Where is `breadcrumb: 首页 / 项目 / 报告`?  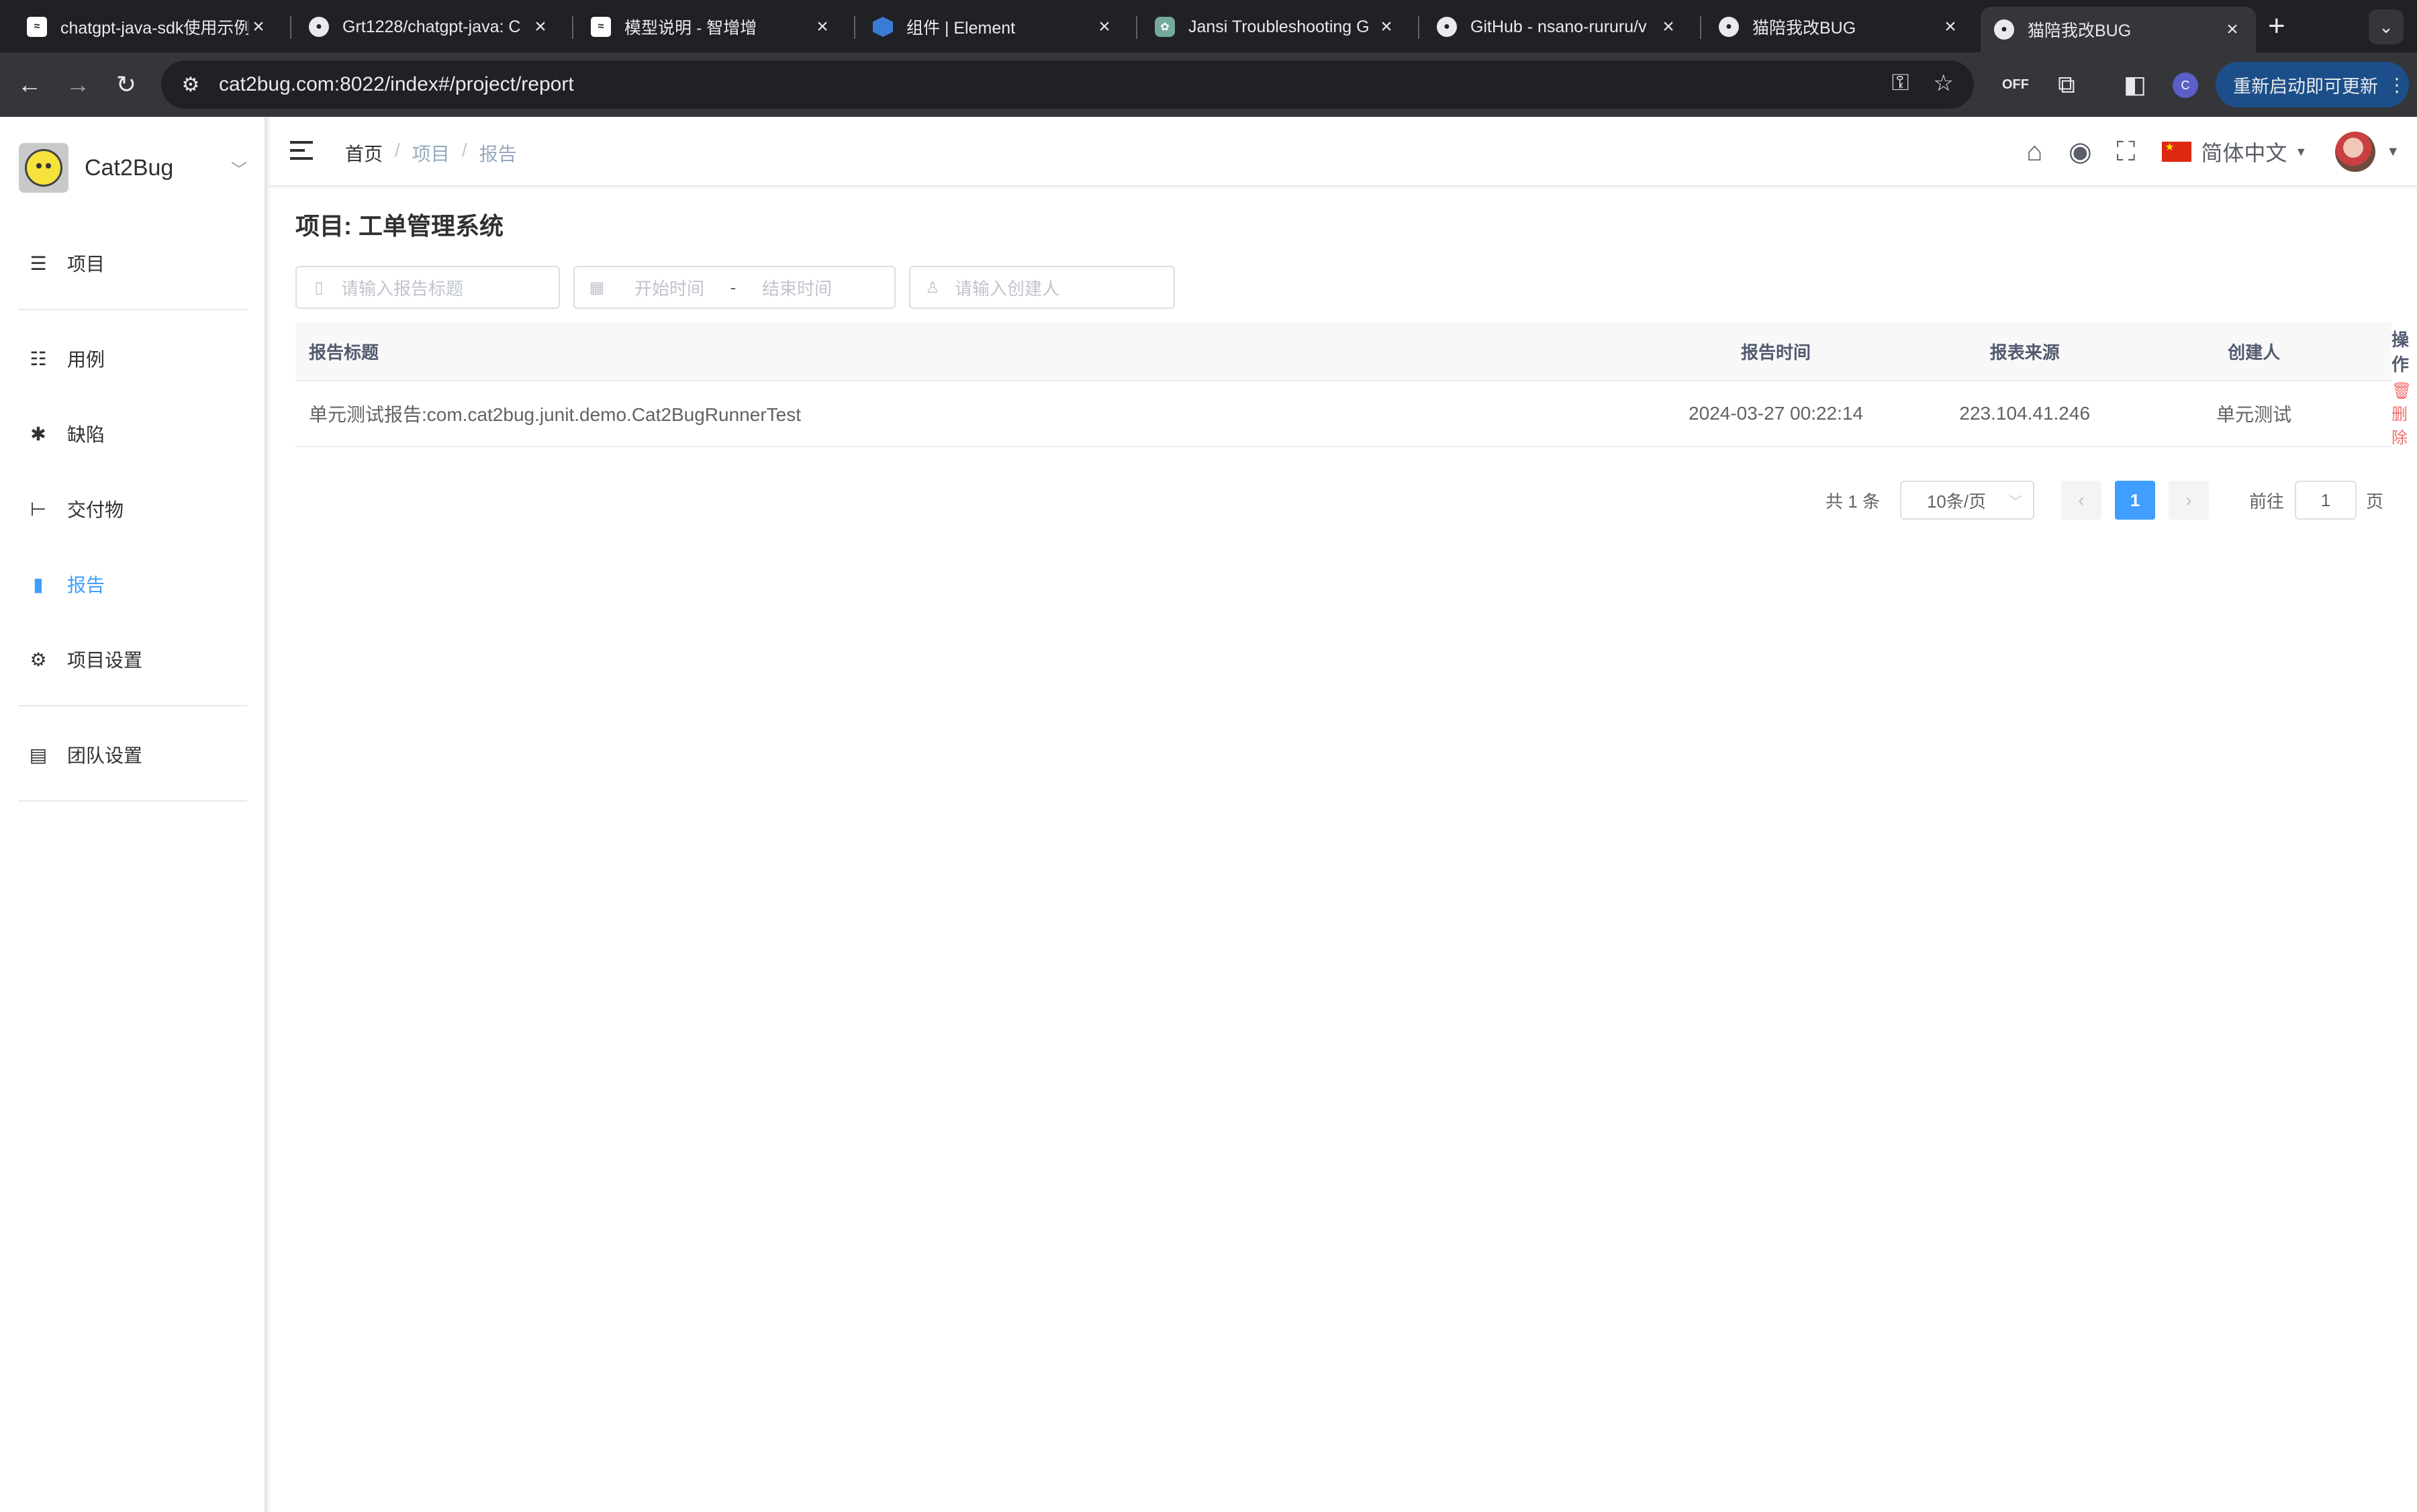 breadcrumb: 首页 / 项目 / 报告 is located at coordinates (431, 153).